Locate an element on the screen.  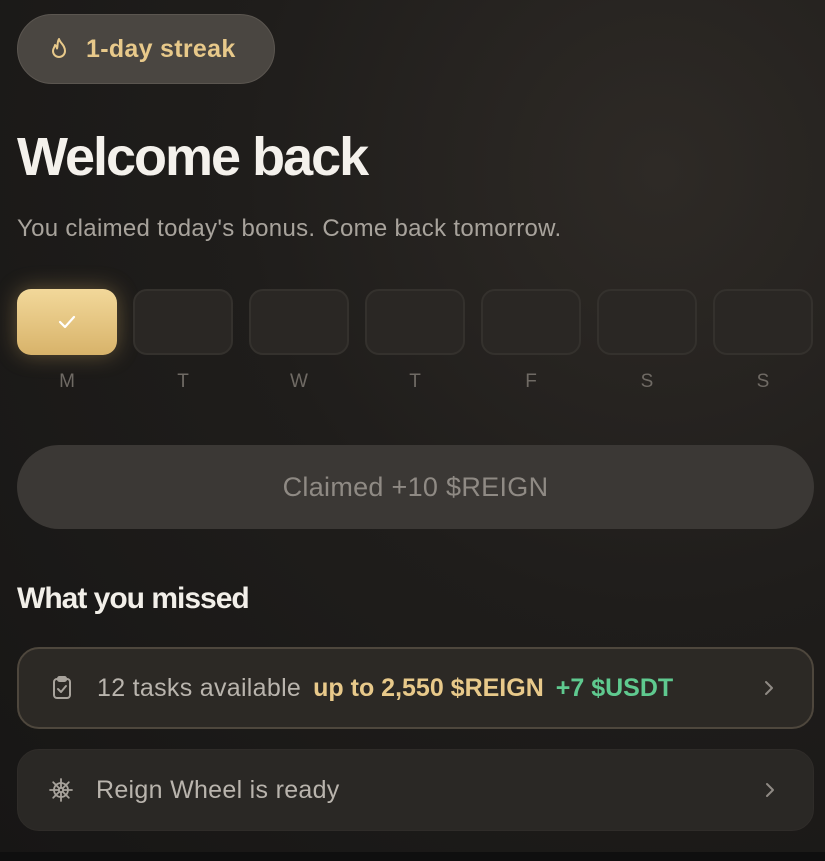
day-box-claimed is located at coordinates (67, 322).